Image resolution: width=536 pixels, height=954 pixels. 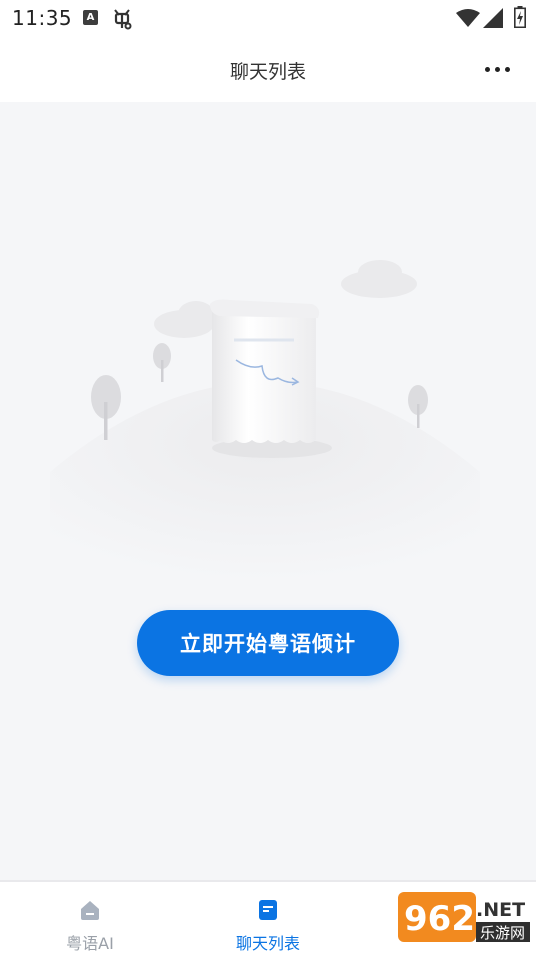 I want to click on watermark-sub-text: 乐游网, so click(x=502, y=933).